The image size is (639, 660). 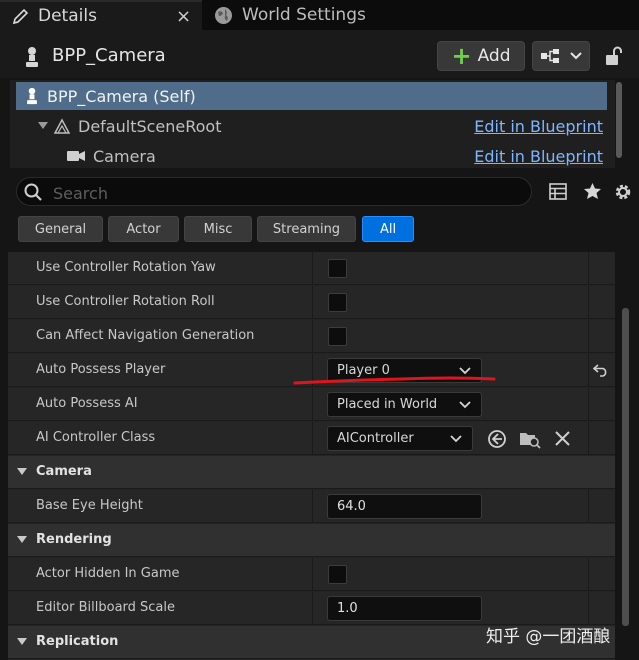 I want to click on dropdown-value: Placed in World, so click(x=387, y=404).